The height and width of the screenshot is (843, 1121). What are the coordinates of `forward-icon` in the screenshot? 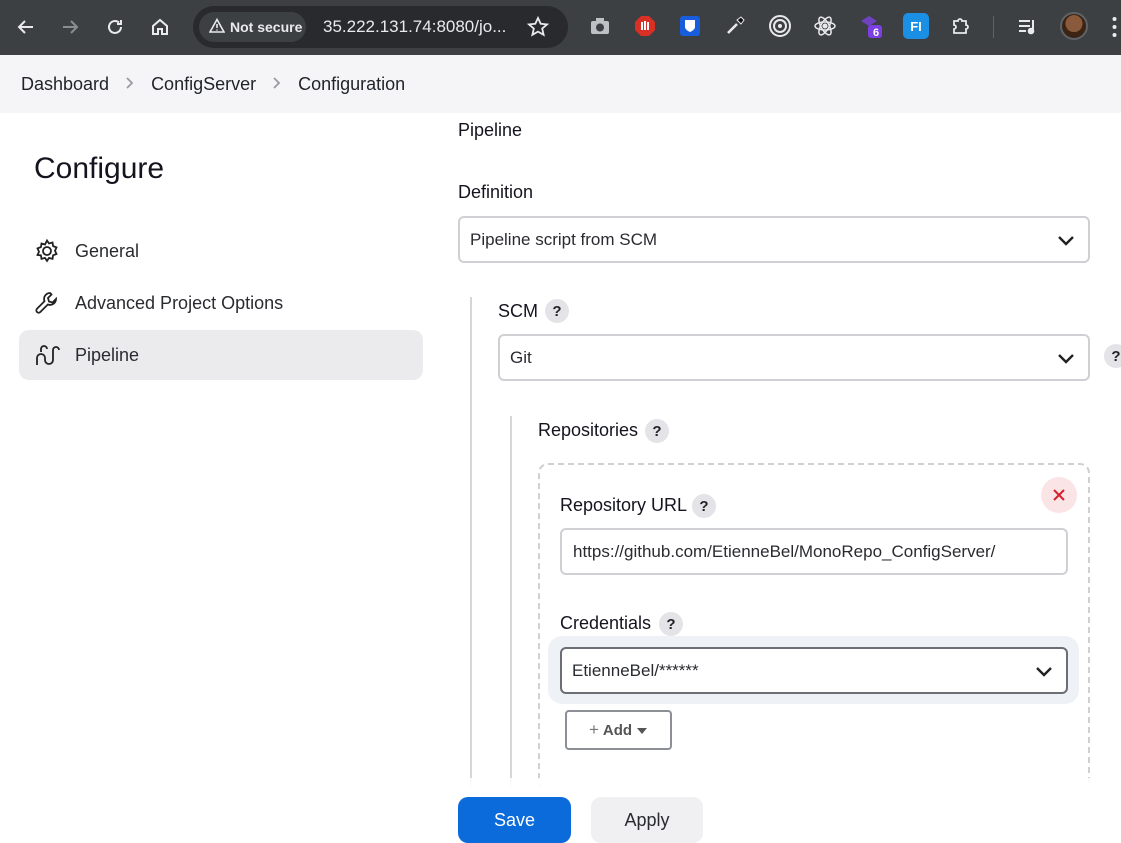 It's located at (70, 27).